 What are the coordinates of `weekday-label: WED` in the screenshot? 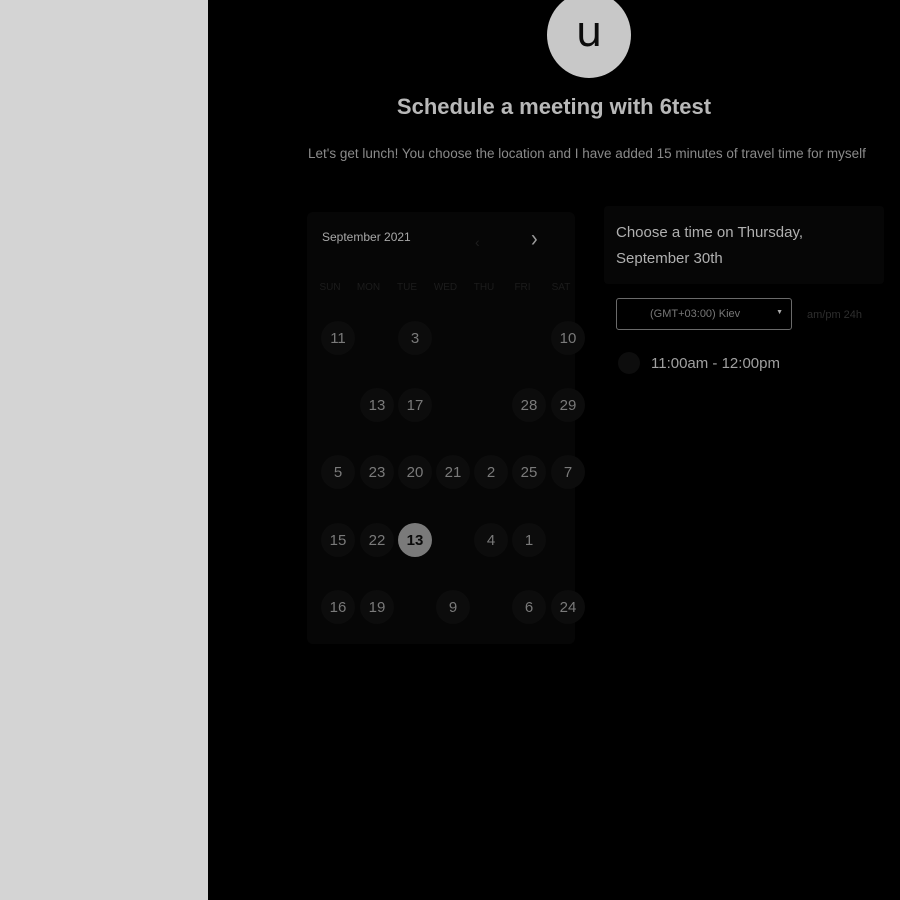 It's located at (445, 287).